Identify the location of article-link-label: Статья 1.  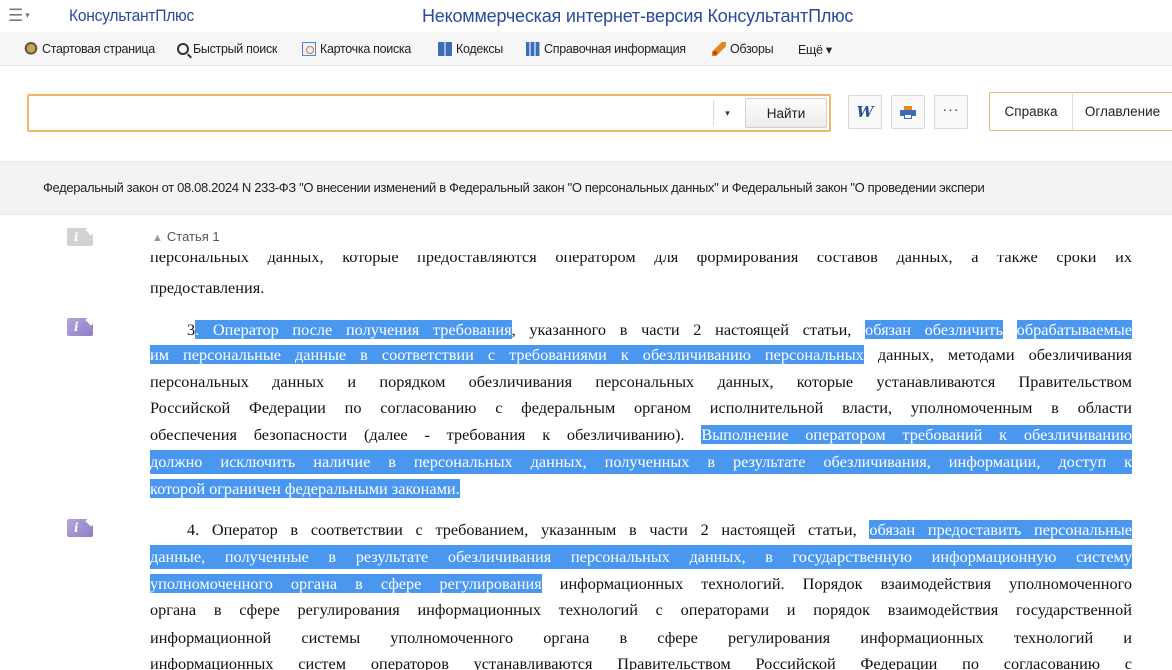
(193, 236).